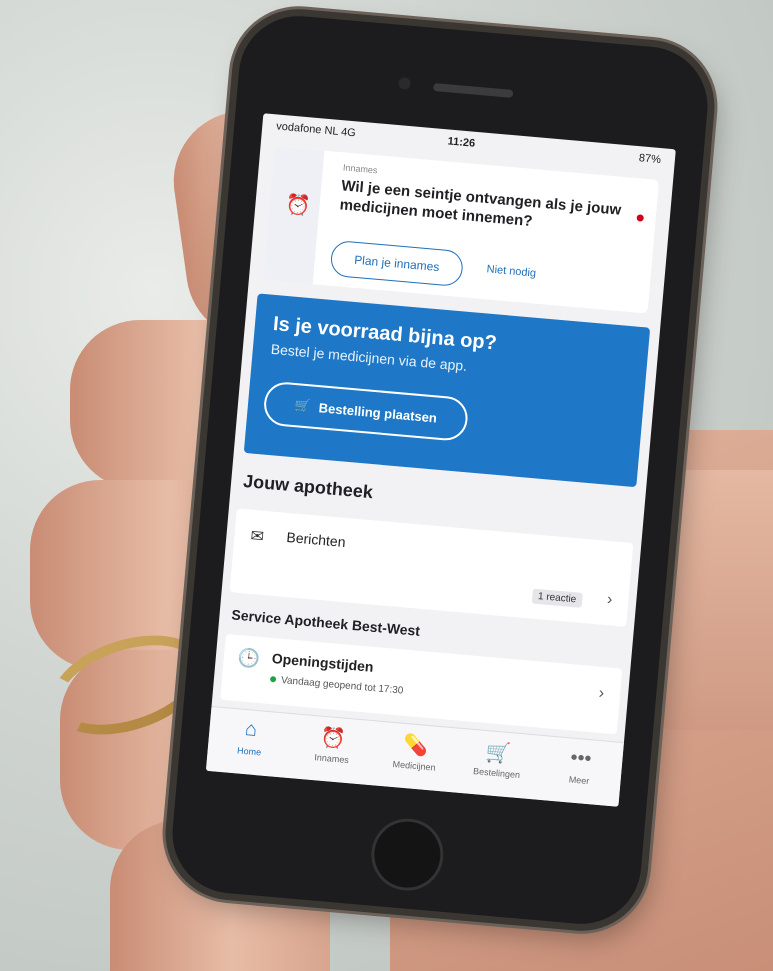 Image resolution: width=773 pixels, height=971 pixels. What do you see at coordinates (397, 263) in the screenshot?
I see `plan-intake-button: Plan je innames` at bounding box center [397, 263].